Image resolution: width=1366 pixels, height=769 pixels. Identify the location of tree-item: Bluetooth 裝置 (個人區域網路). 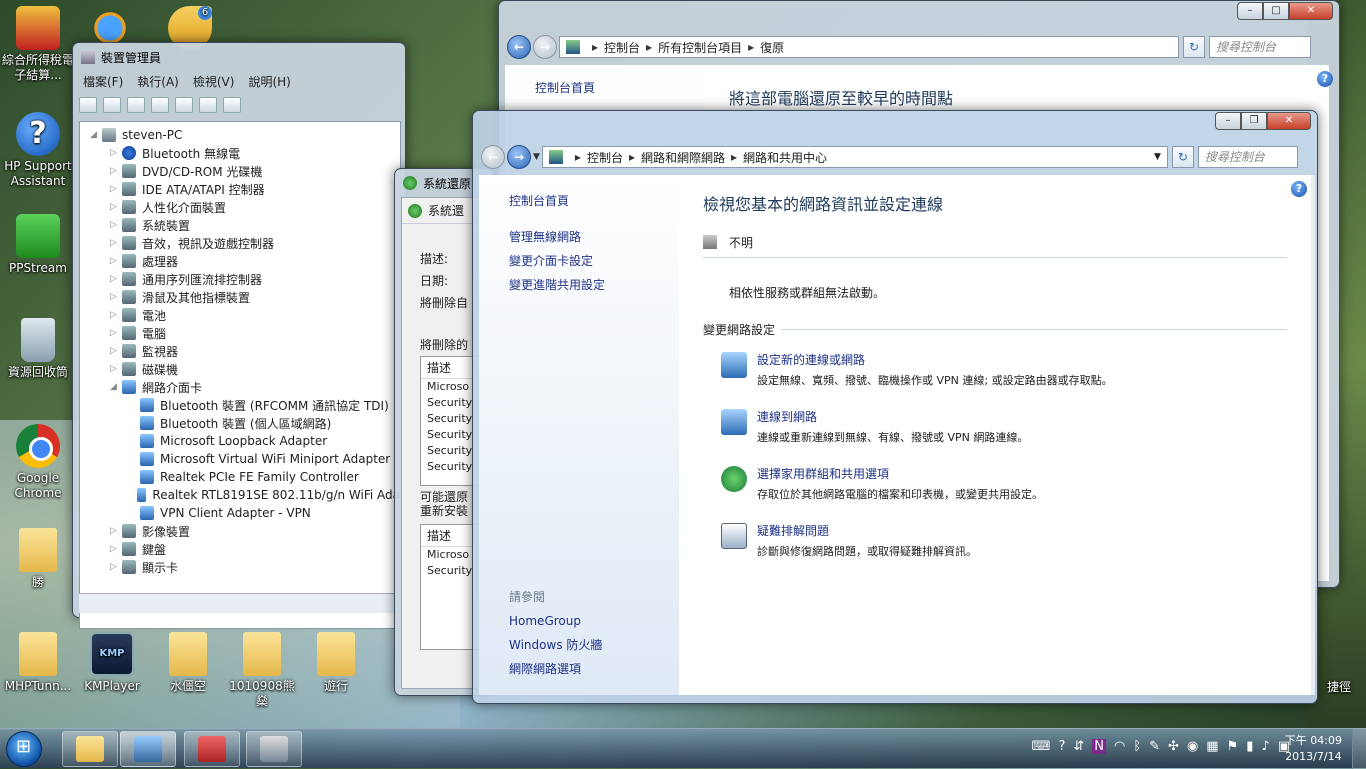
(245, 423).